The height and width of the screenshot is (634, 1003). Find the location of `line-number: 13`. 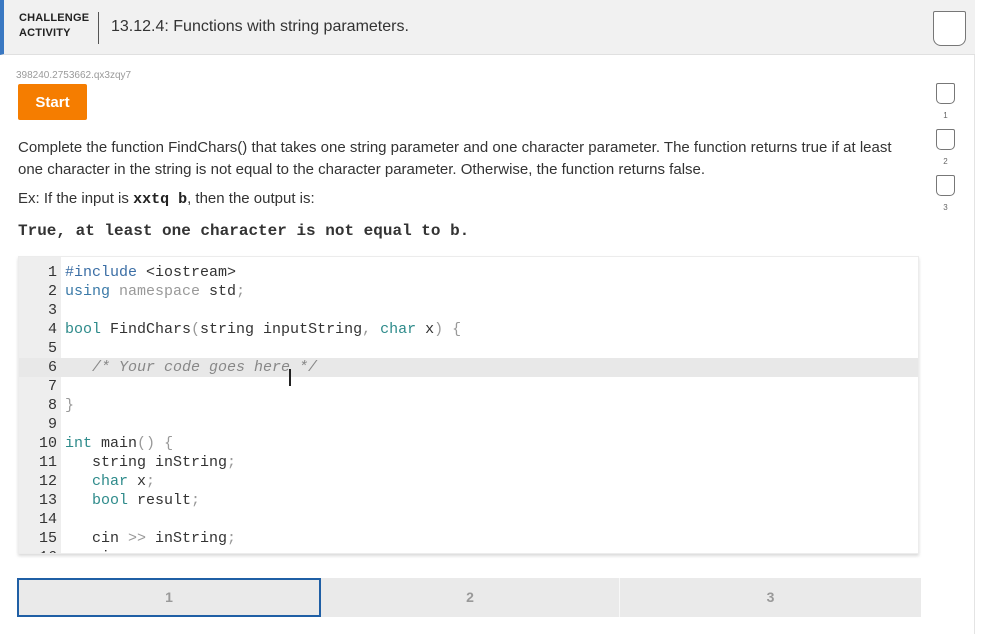

line-number: 13 is located at coordinates (47, 500).